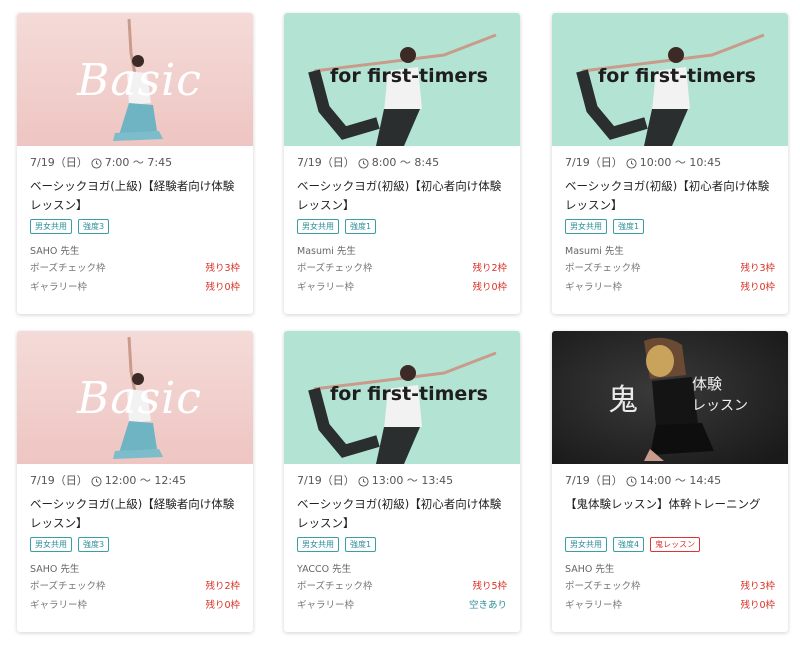 The width and height of the screenshot is (800, 653). What do you see at coordinates (402, 603) in the screenshot?
I see `slot-row: ギャラリー枠 空きあり` at bounding box center [402, 603].